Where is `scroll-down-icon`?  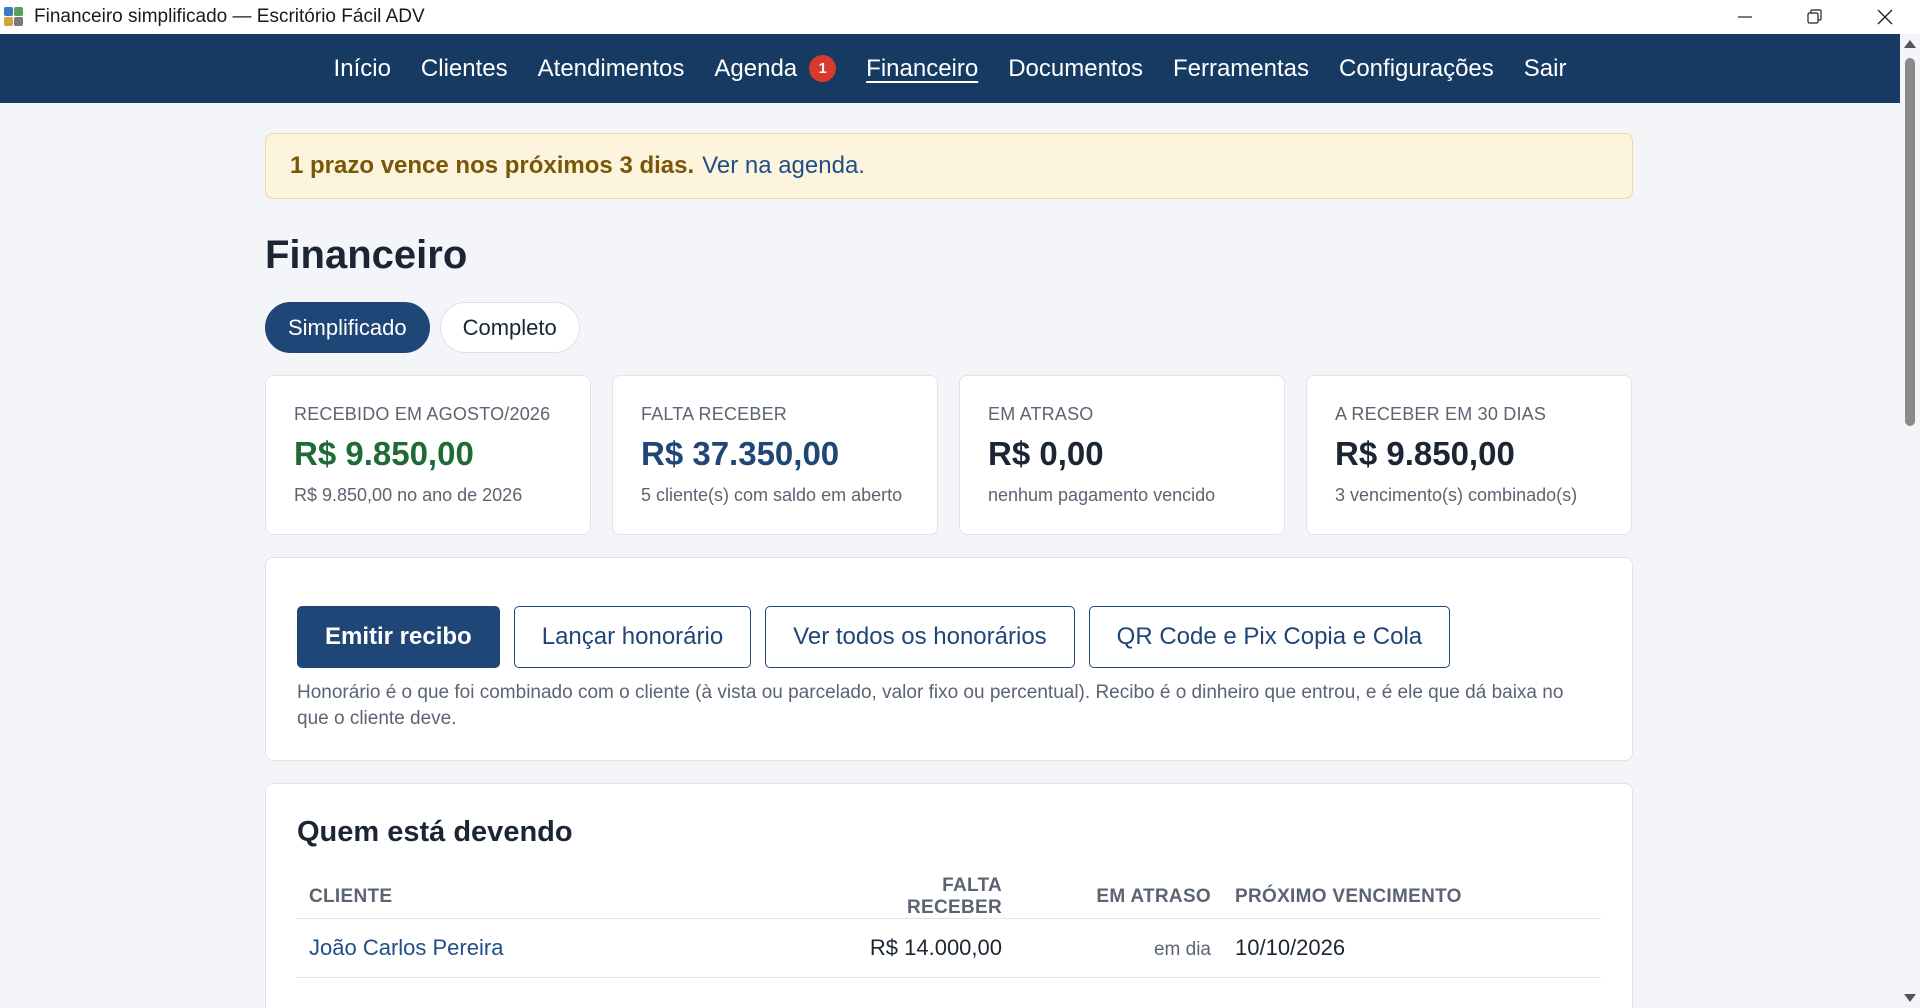 scroll-down-icon is located at coordinates (1910, 998).